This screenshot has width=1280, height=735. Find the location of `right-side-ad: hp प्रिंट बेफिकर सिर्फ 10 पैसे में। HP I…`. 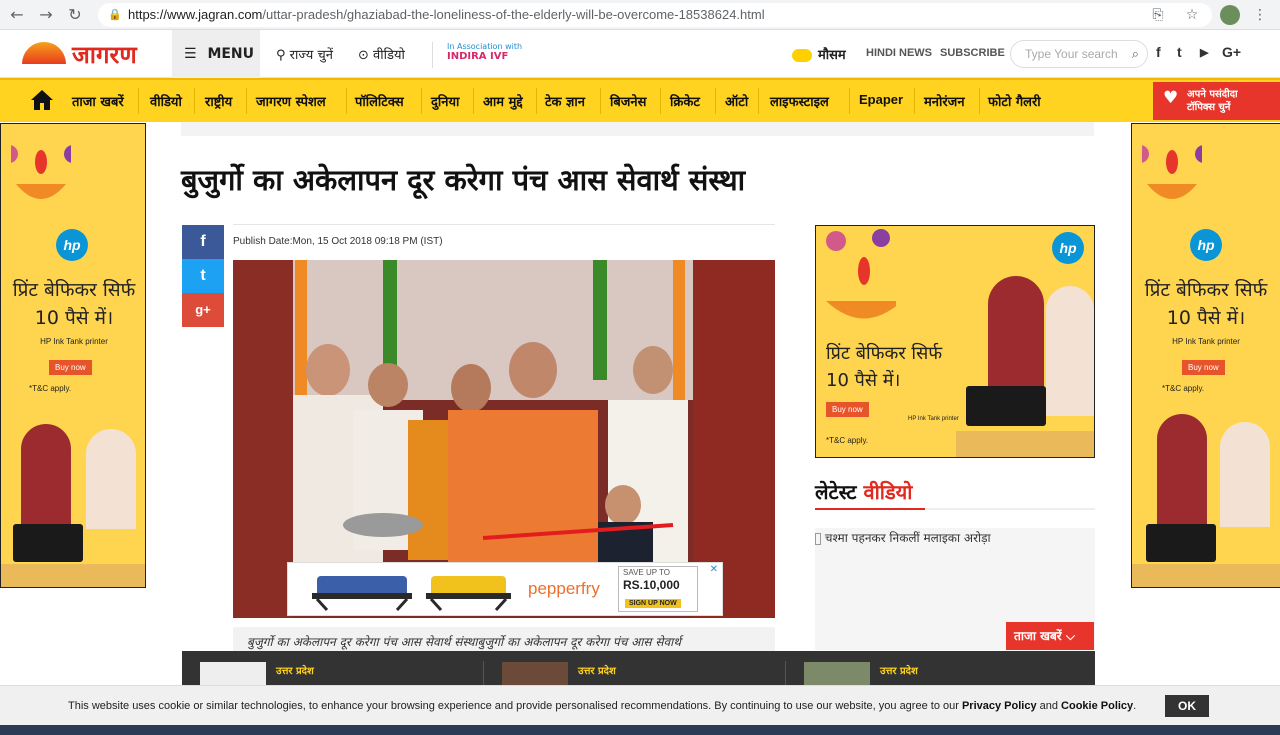

right-side-ad: hp प्रिंट बेफिकर सिर्फ 10 पैसे में। HP I… is located at coordinates (1205, 355).